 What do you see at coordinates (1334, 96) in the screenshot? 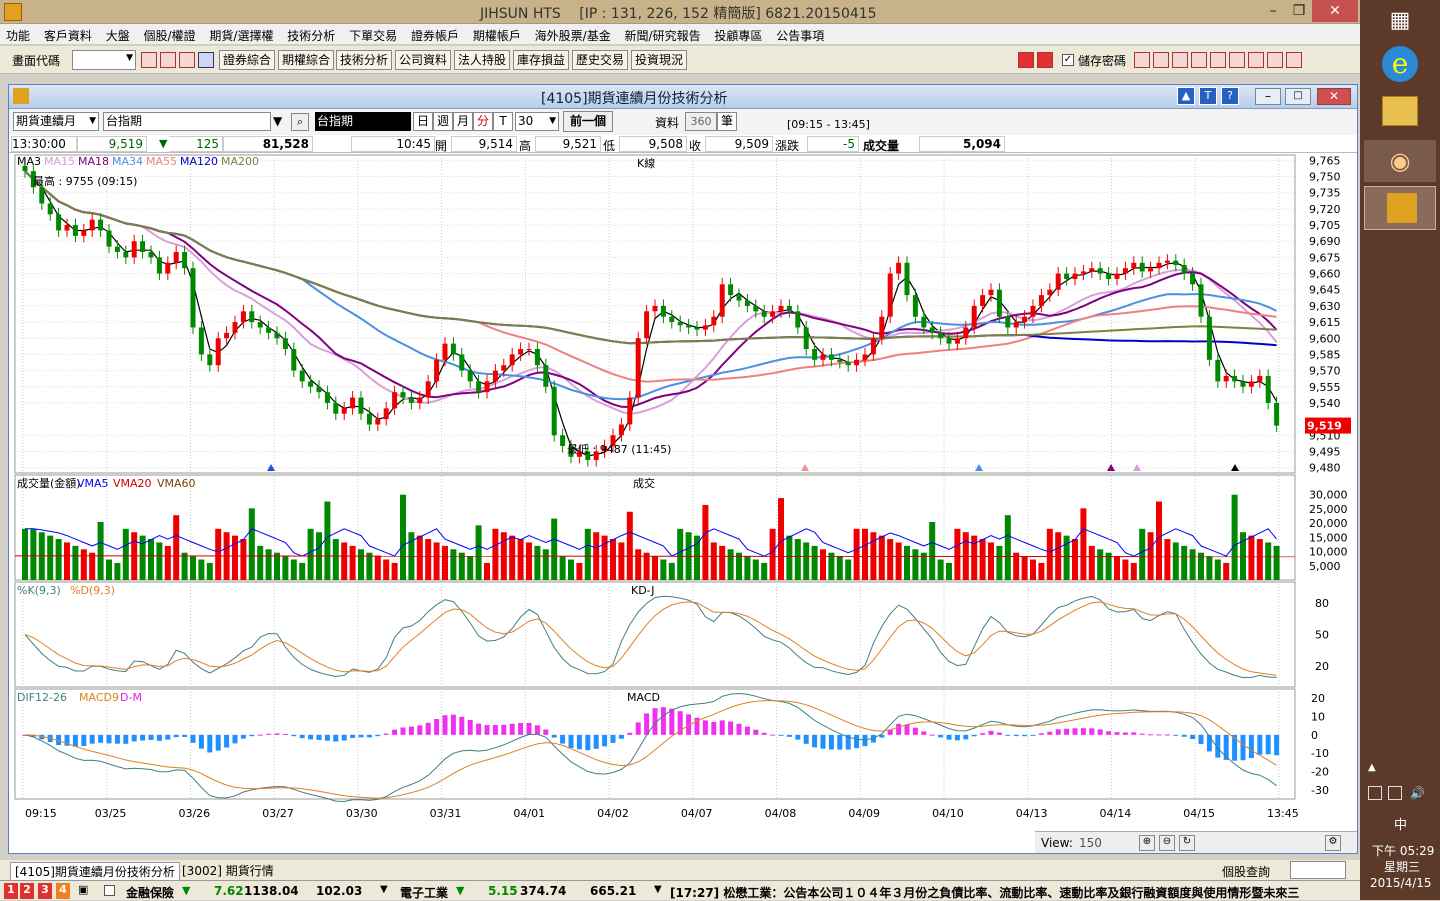
I see `window-close-button: ✕` at bounding box center [1334, 96].